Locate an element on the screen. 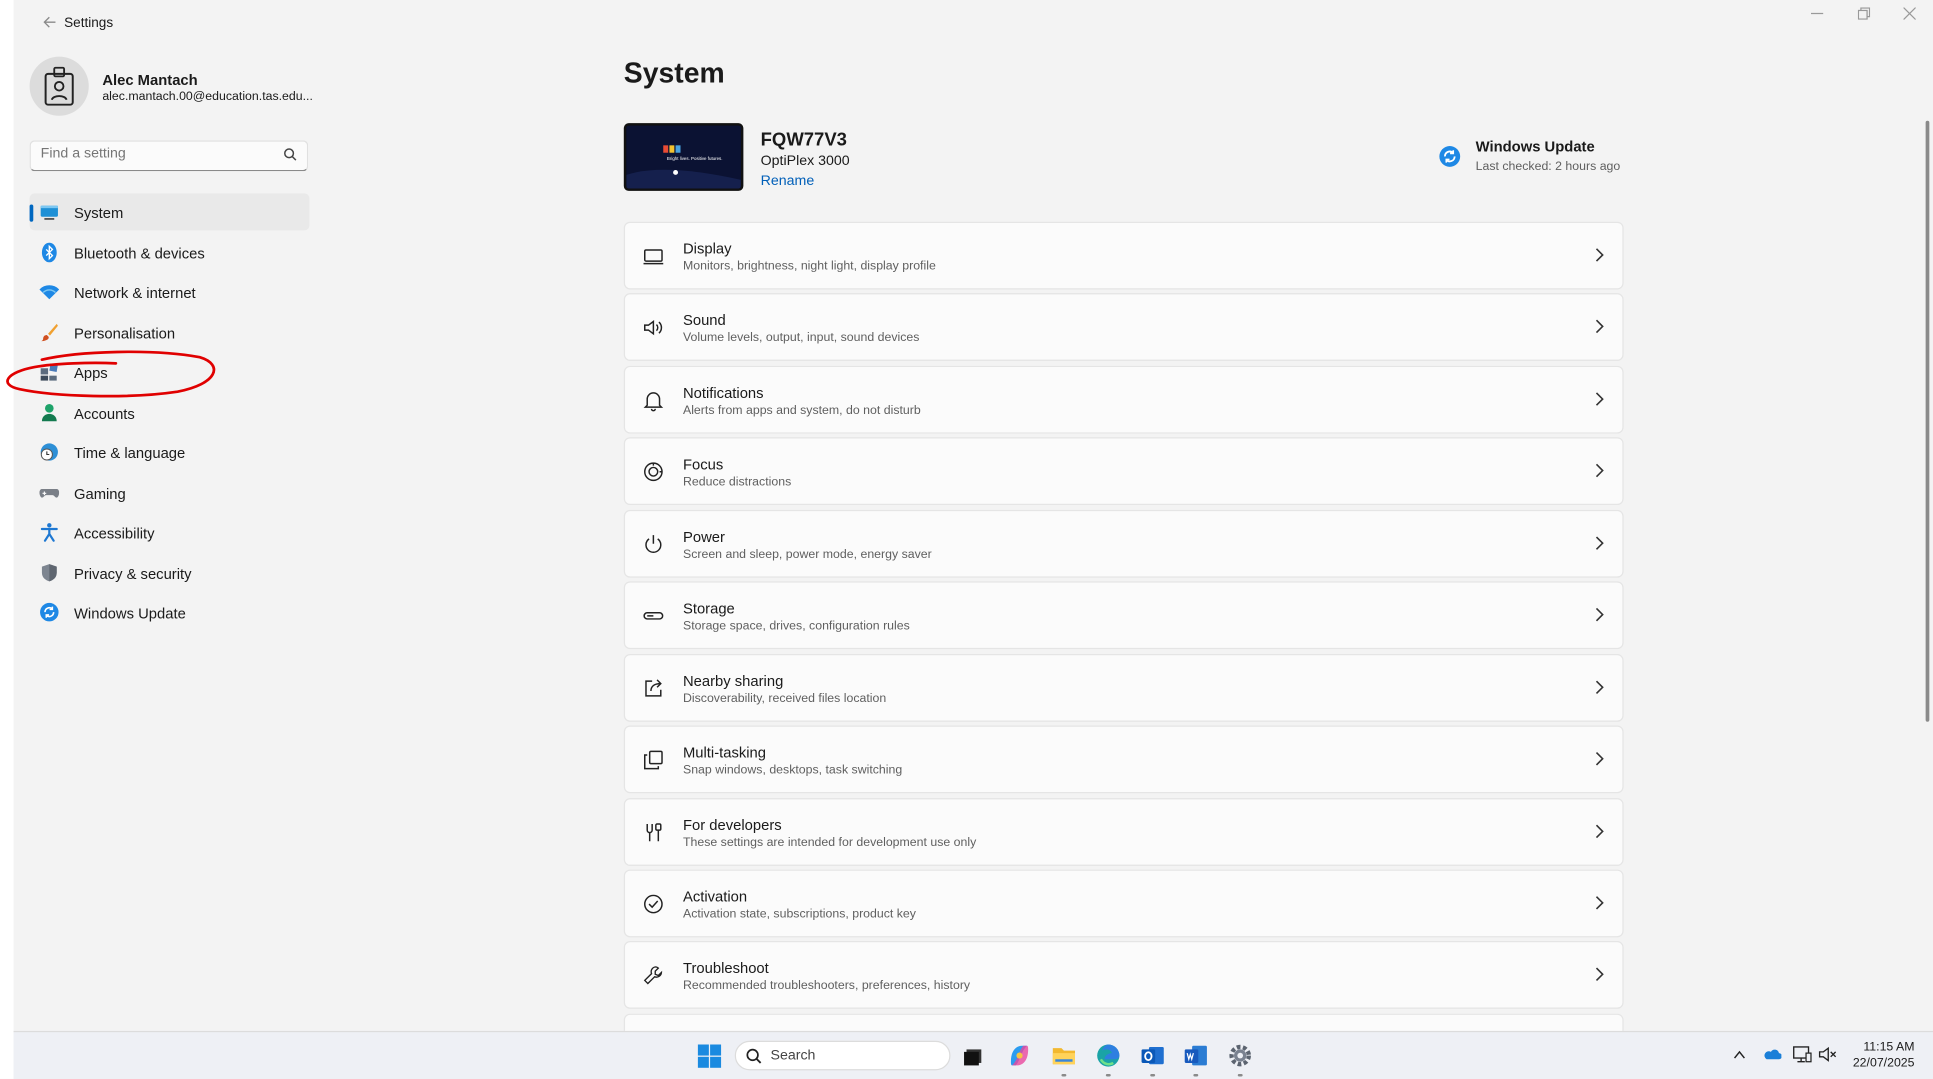 This screenshot has height=1079, width=1933. sidebar-item-windows-update: Windows Update is located at coordinates (170, 612).